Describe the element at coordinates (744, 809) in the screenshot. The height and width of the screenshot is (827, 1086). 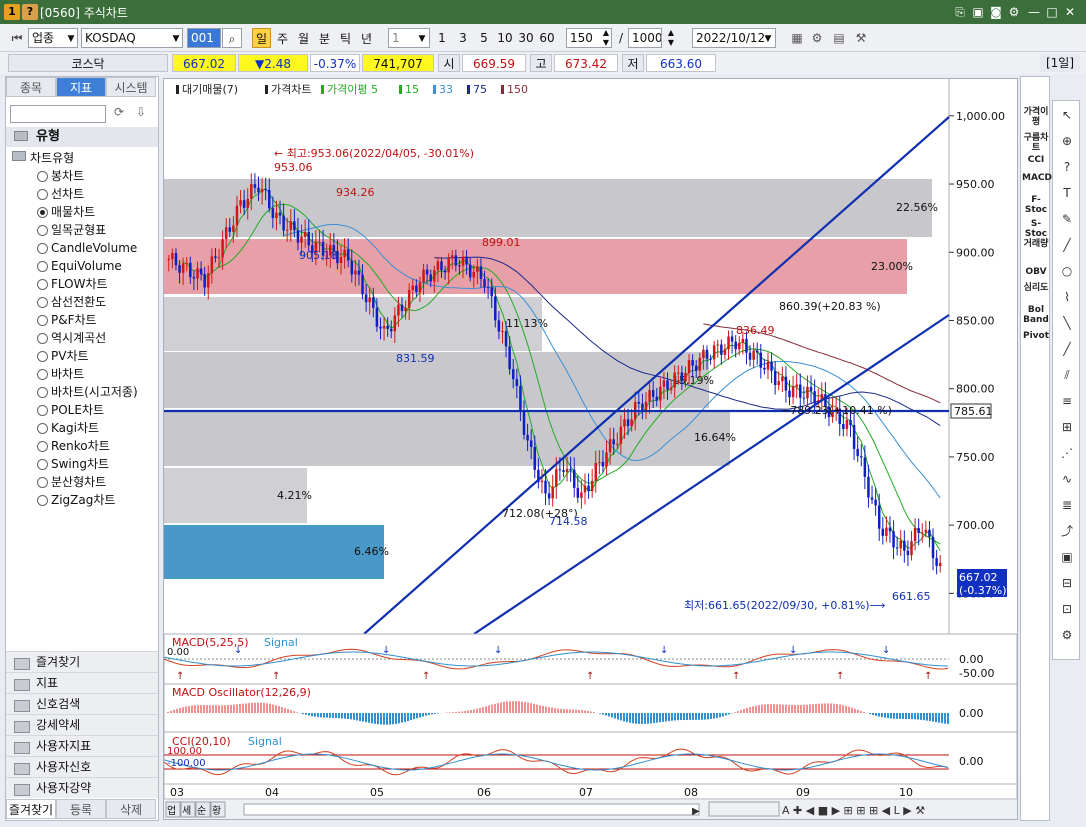
I see `zoom-slider` at that location.